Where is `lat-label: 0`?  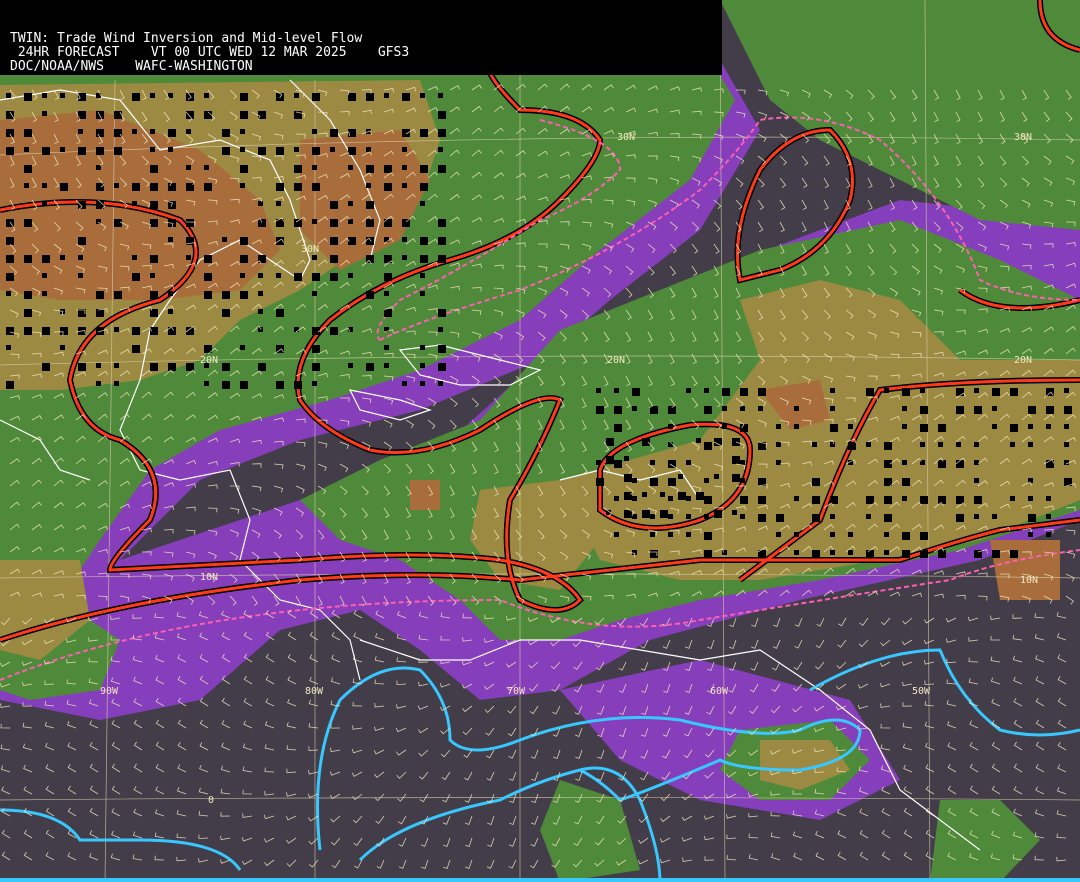 lat-label: 0 is located at coordinates (211, 800).